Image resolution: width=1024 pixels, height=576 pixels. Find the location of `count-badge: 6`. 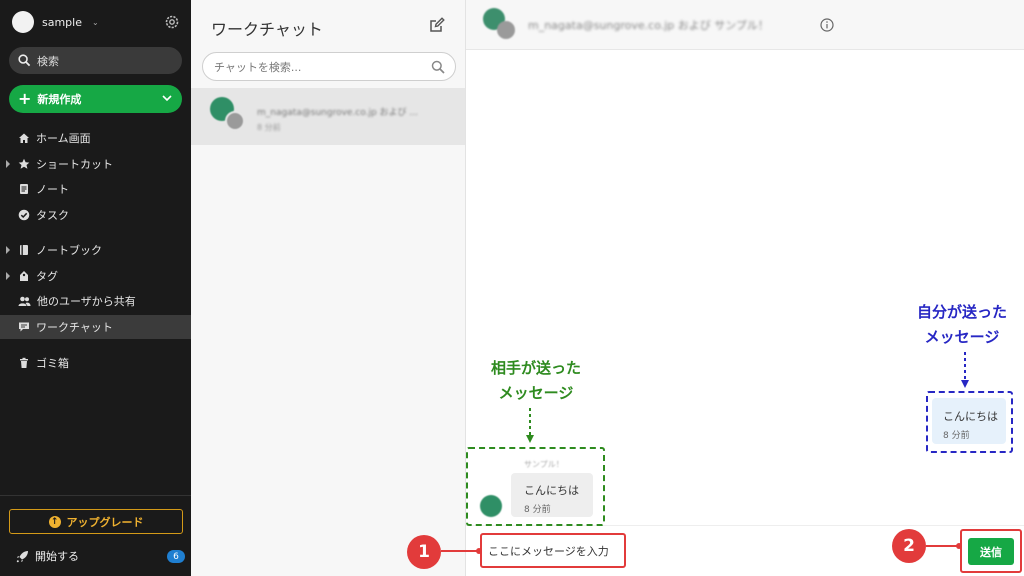

count-badge: 6 is located at coordinates (176, 556).